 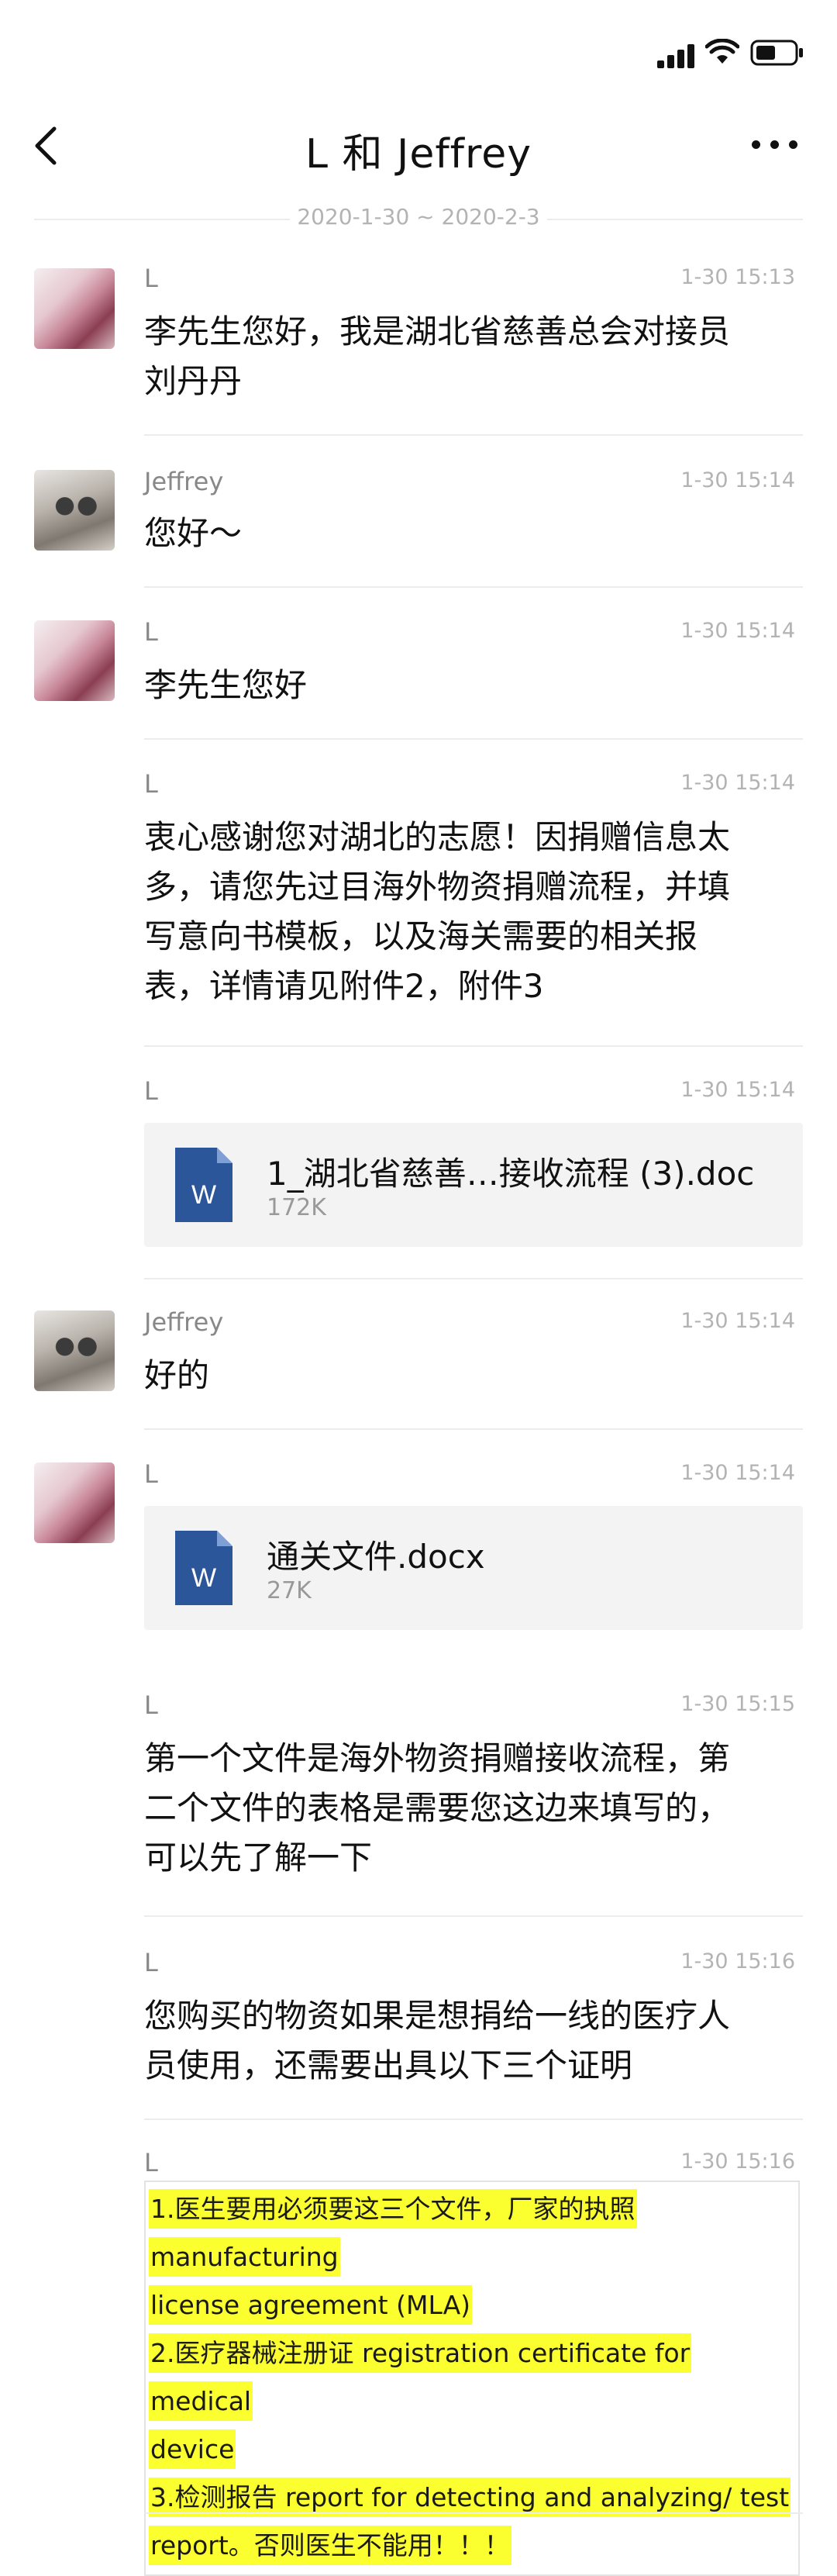 I want to click on message-text: 好的, so click(x=474, y=1375).